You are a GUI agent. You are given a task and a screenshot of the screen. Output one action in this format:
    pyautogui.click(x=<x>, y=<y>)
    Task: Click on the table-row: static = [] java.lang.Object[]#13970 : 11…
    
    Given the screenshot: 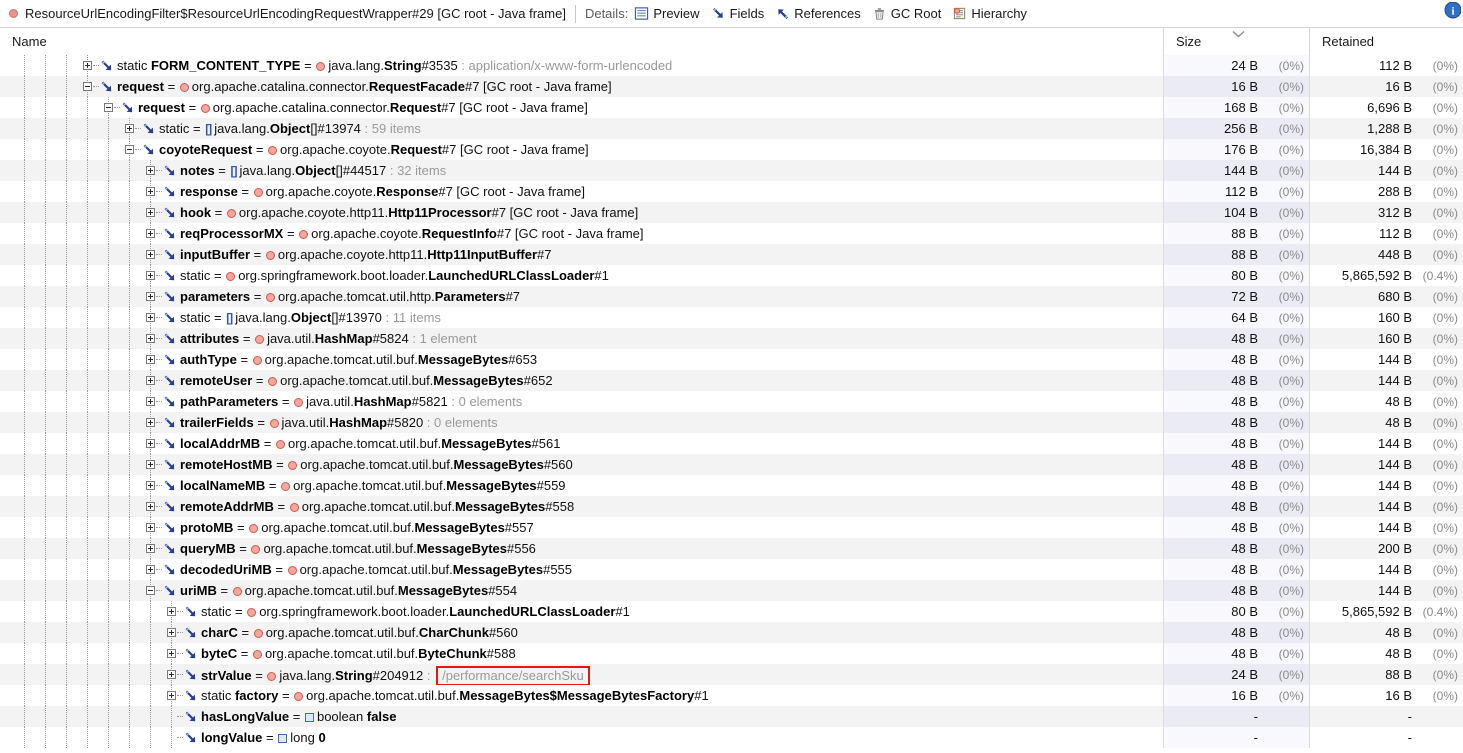 What is the action you would take?
    pyautogui.click(x=731, y=317)
    